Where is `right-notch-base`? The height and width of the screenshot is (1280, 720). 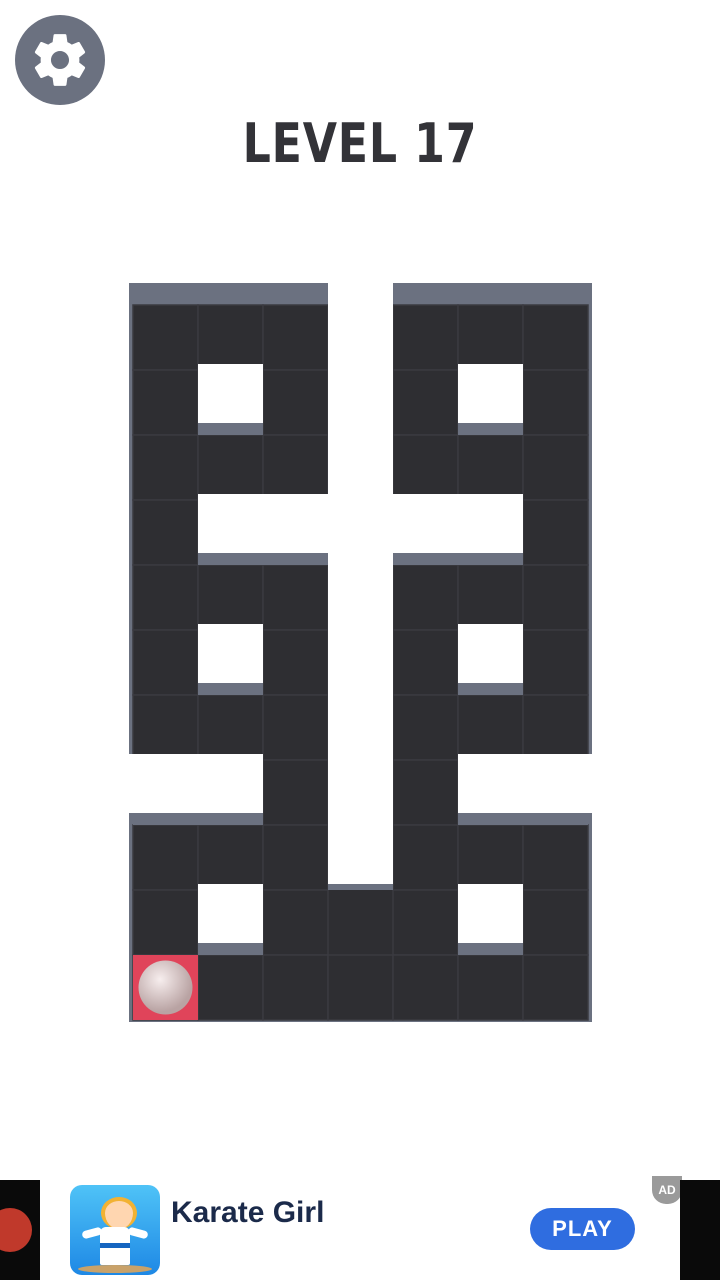 right-notch-base is located at coordinates (525, 818).